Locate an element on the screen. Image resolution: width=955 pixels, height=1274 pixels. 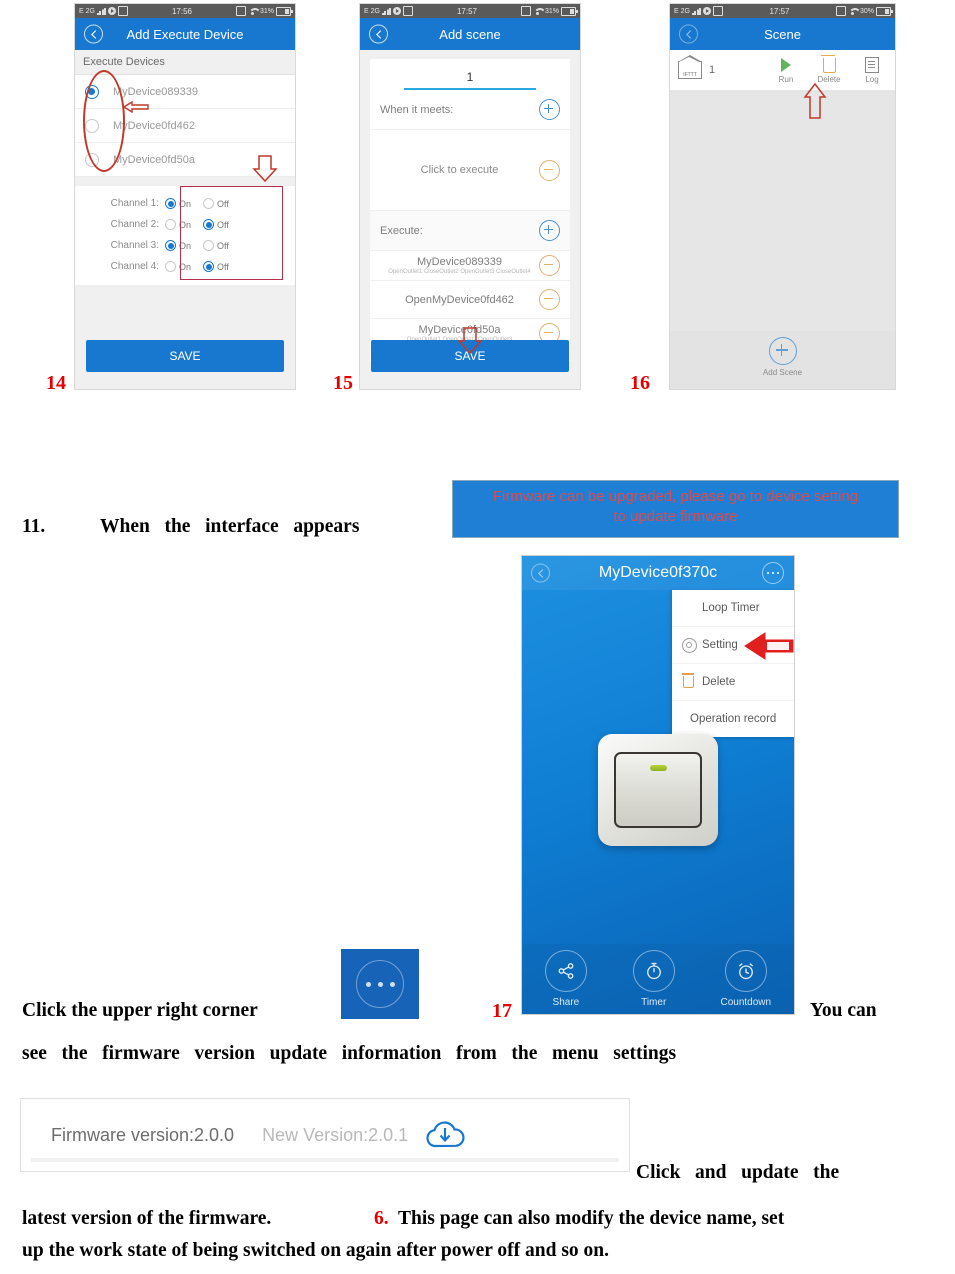
click-to-execute-row: Click to execute is located at coordinates (470, 170).